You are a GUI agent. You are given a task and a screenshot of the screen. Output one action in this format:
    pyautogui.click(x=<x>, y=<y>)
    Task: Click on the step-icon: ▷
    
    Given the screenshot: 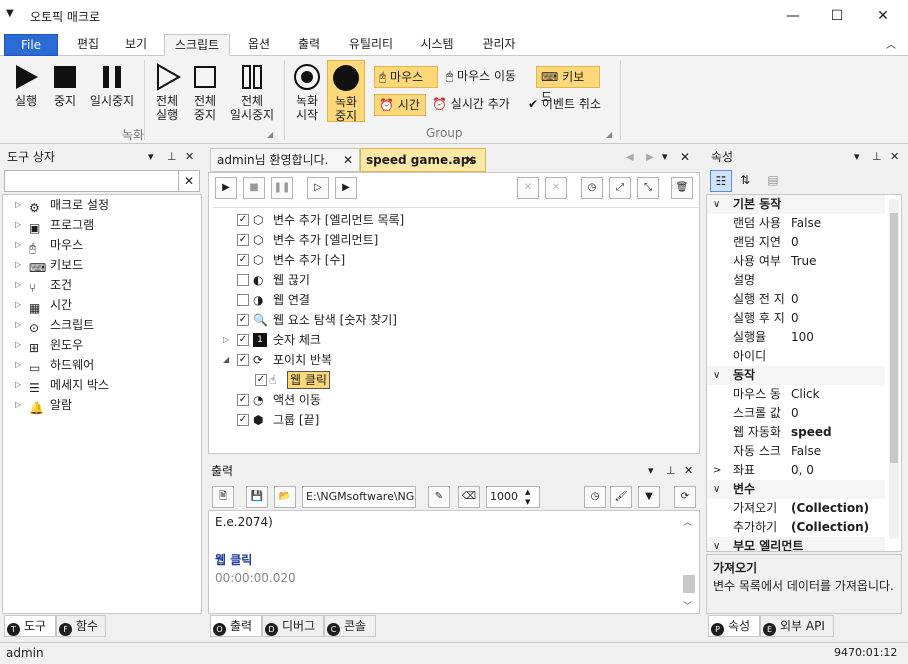 What is the action you would take?
    pyautogui.click(x=318, y=188)
    